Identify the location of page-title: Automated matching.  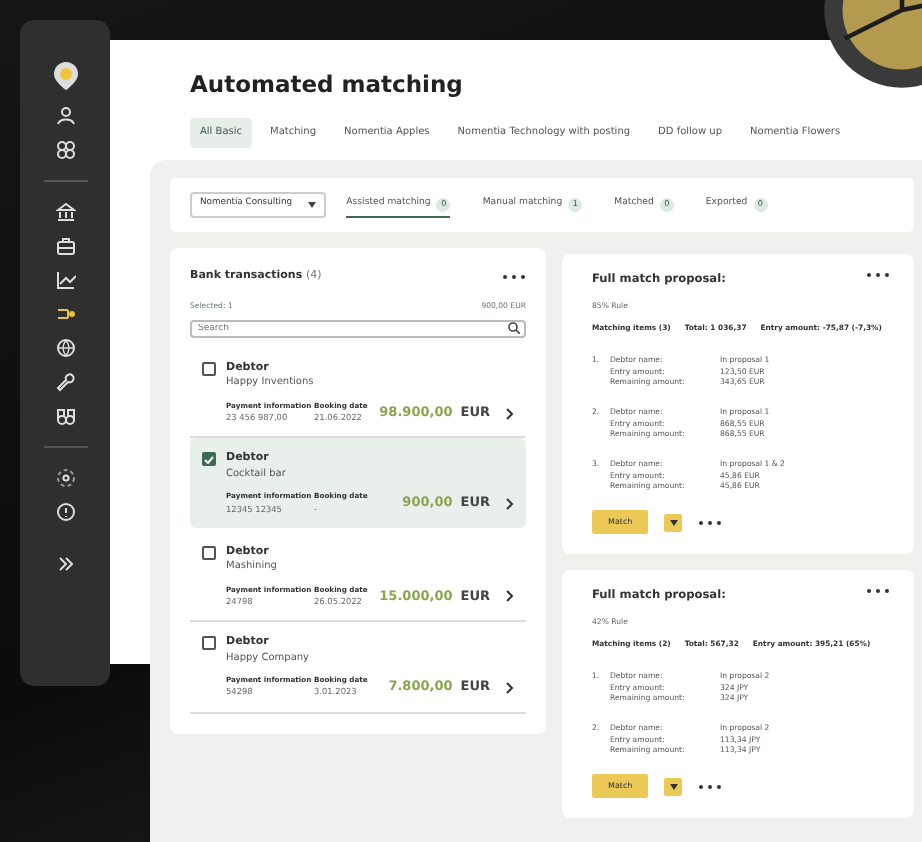
(327, 86).